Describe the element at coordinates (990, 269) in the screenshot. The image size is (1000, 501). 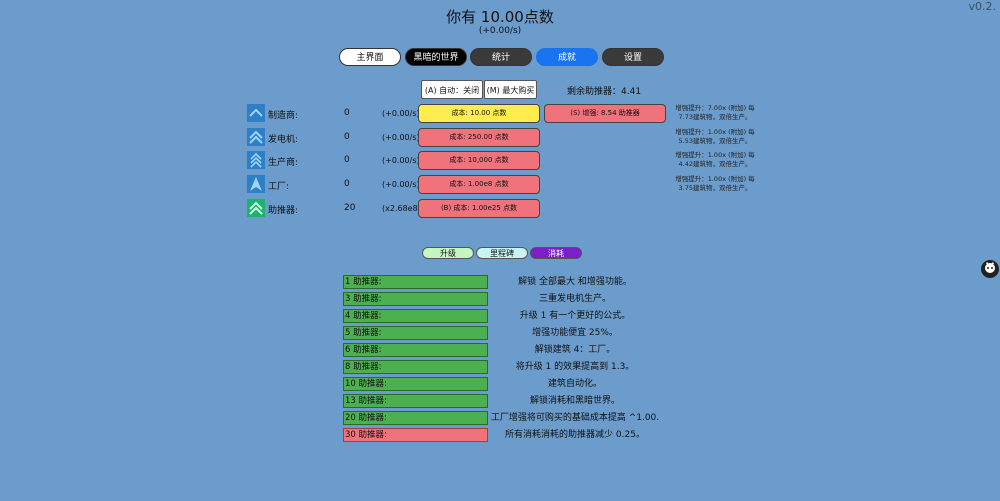
I see `github-icon` at that location.